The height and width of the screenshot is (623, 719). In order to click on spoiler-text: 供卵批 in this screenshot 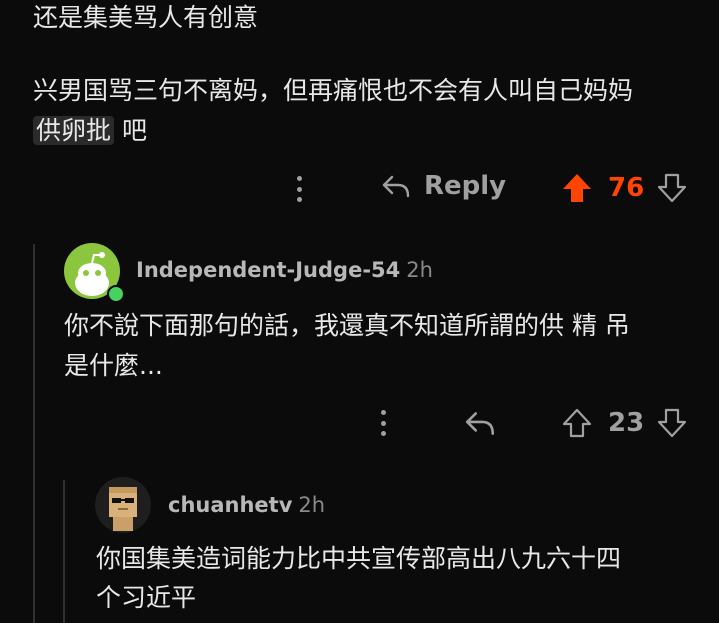, I will do `click(74, 130)`.